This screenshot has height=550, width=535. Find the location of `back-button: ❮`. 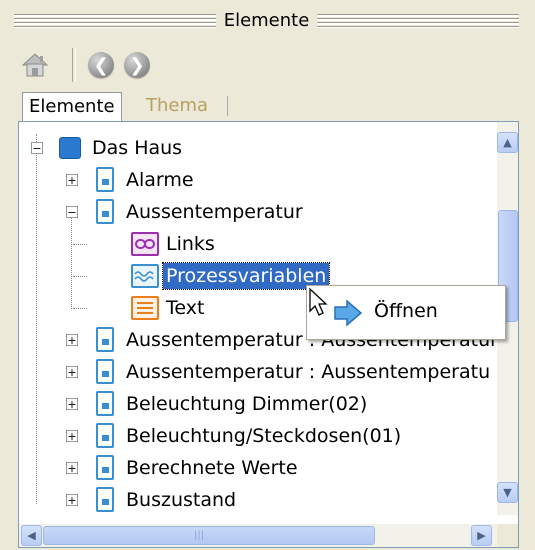

back-button: ❮ is located at coordinates (101, 65).